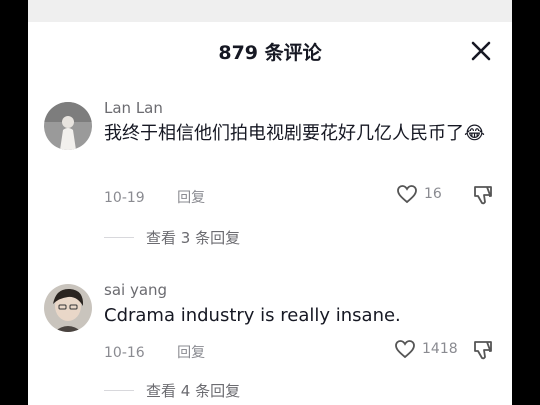 This screenshot has height=405, width=540. Describe the element at coordinates (440, 349) in the screenshot. I see `like-count: 1418` at that location.